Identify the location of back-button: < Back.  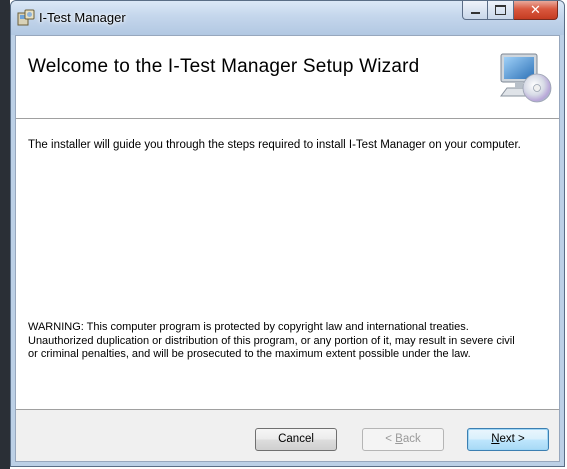
(403, 439).